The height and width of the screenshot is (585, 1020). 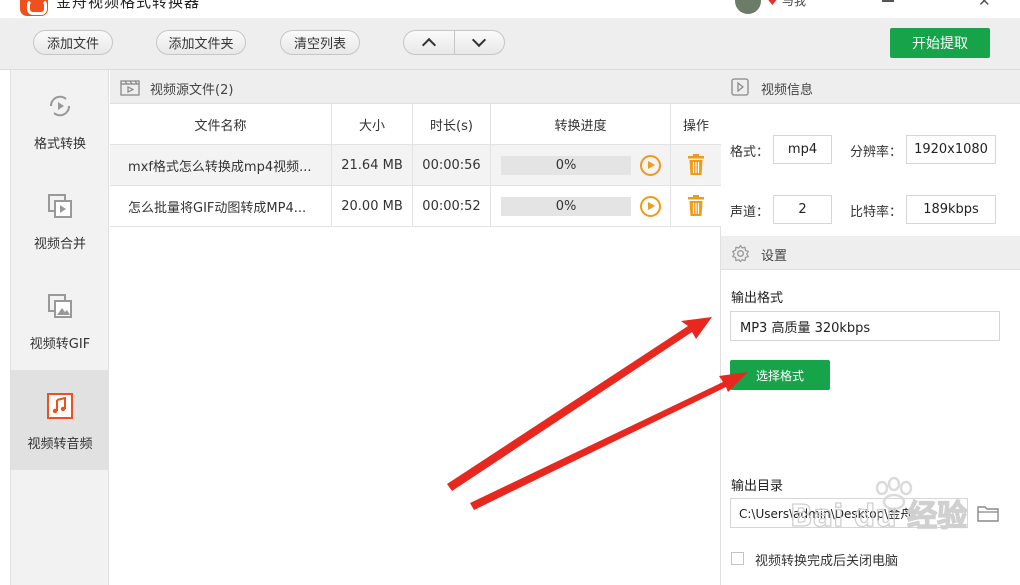 What do you see at coordinates (787, 90) in the screenshot?
I see `video-info-title: 视频信息` at bounding box center [787, 90].